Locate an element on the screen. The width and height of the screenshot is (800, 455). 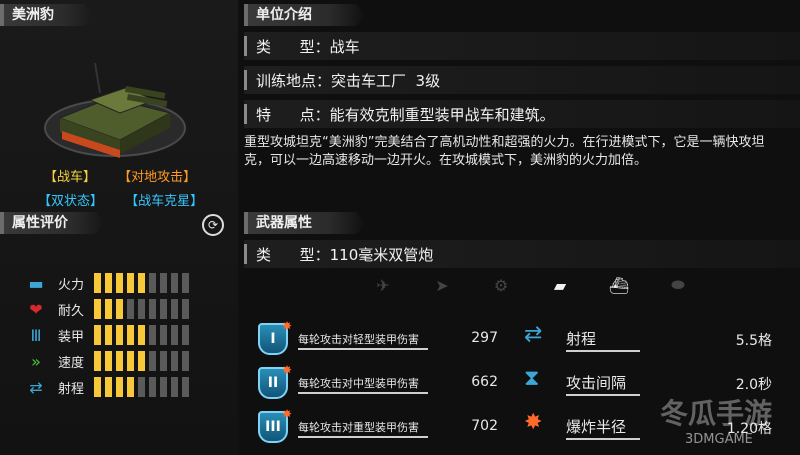
stat-label: 射程 is located at coordinates (71, 389).